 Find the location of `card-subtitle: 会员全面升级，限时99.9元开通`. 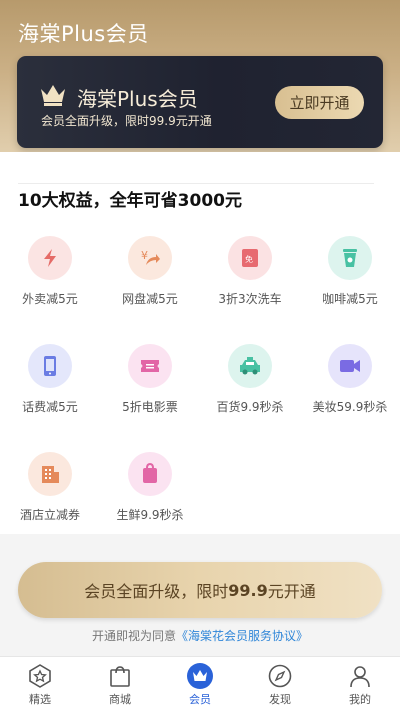

card-subtitle: 会员全面升级，限时99.9元开通 is located at coordinates (126, 121).